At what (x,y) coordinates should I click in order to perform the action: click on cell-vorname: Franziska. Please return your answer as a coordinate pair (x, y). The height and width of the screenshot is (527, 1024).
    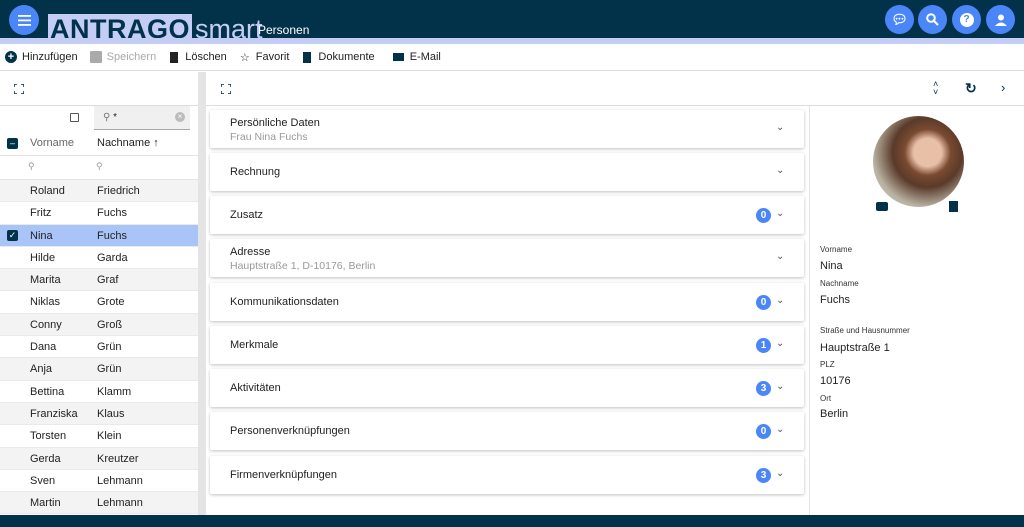
    Looking at the image, I should click on (54, 413).